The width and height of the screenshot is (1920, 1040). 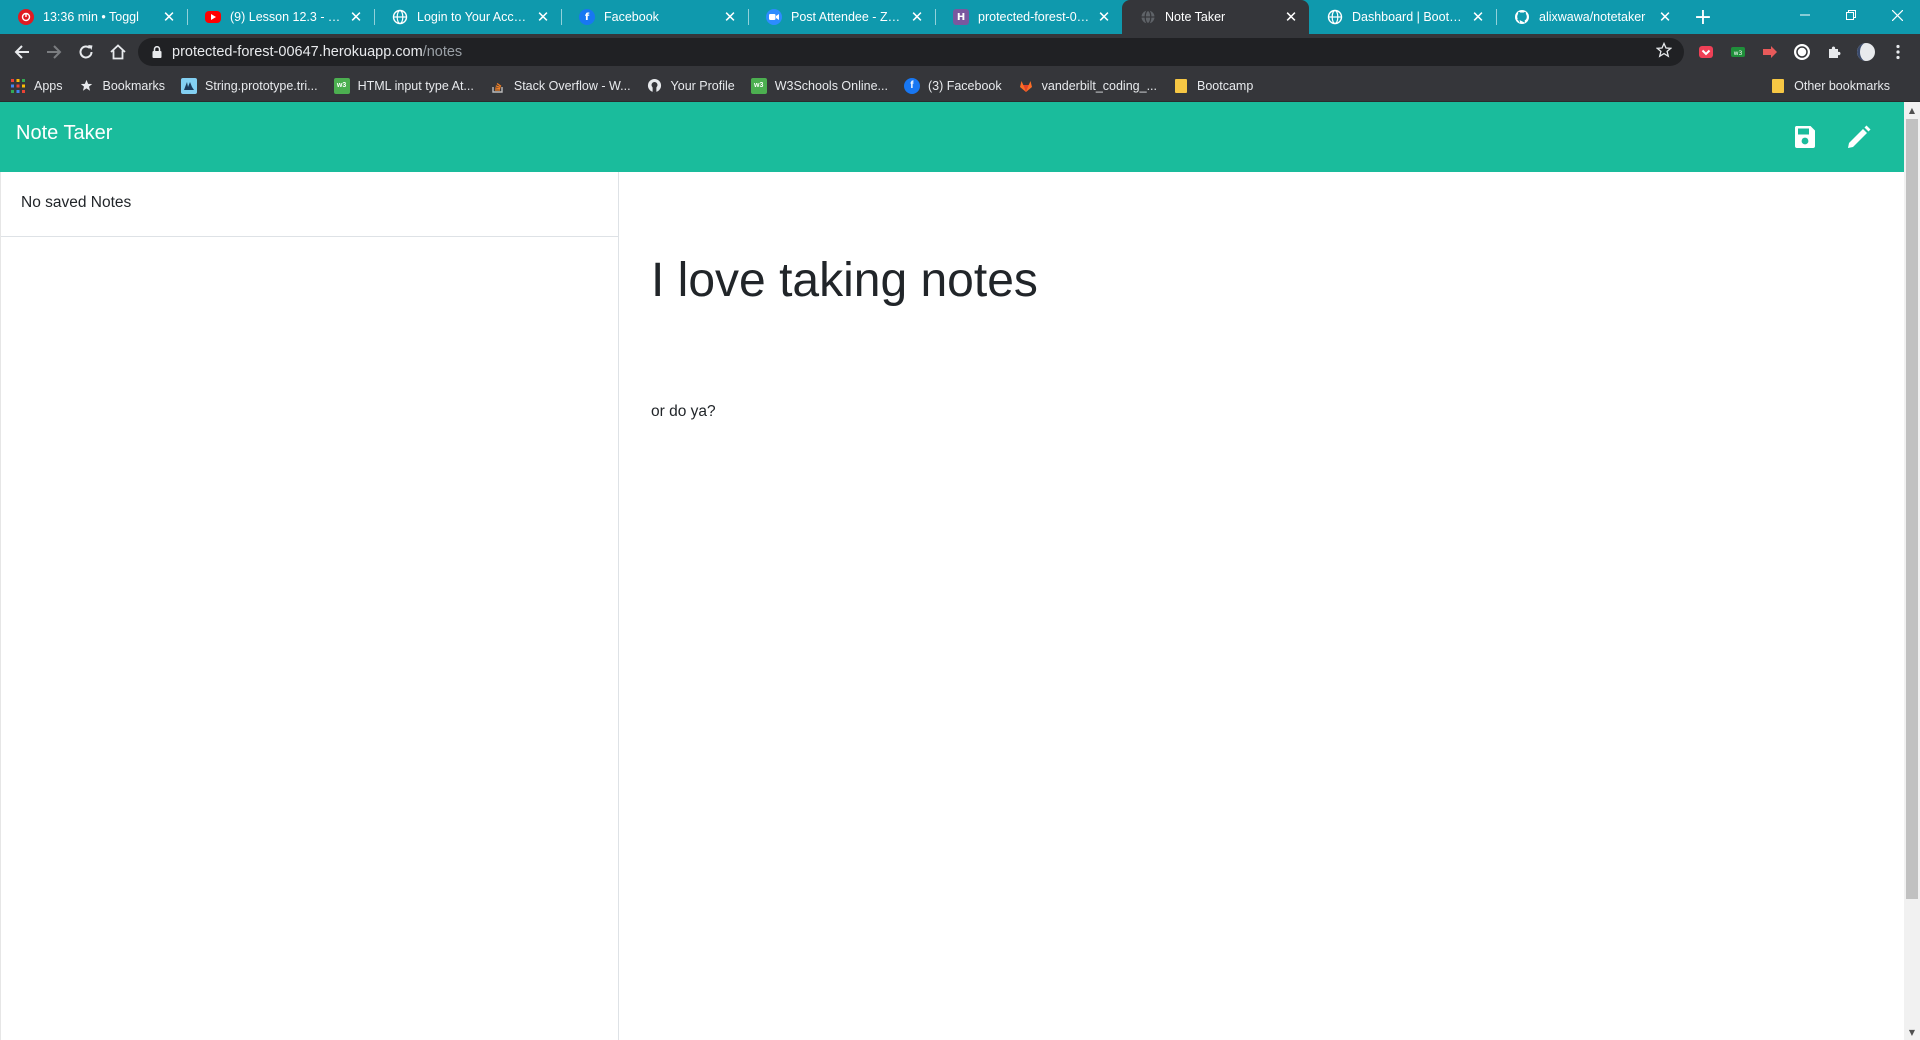 I want to click on back-button, so click(x=22, y=52).